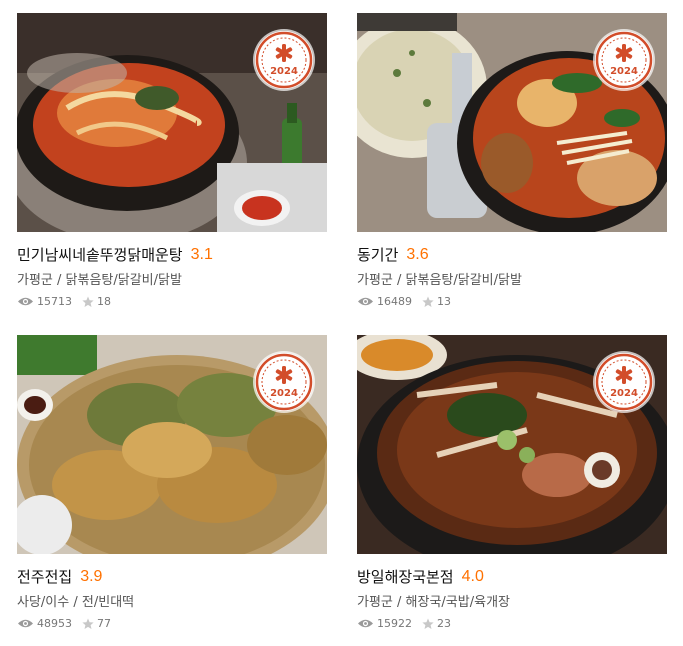  I want to click on restaurant-stats: 48953 77, so click(172, 623).